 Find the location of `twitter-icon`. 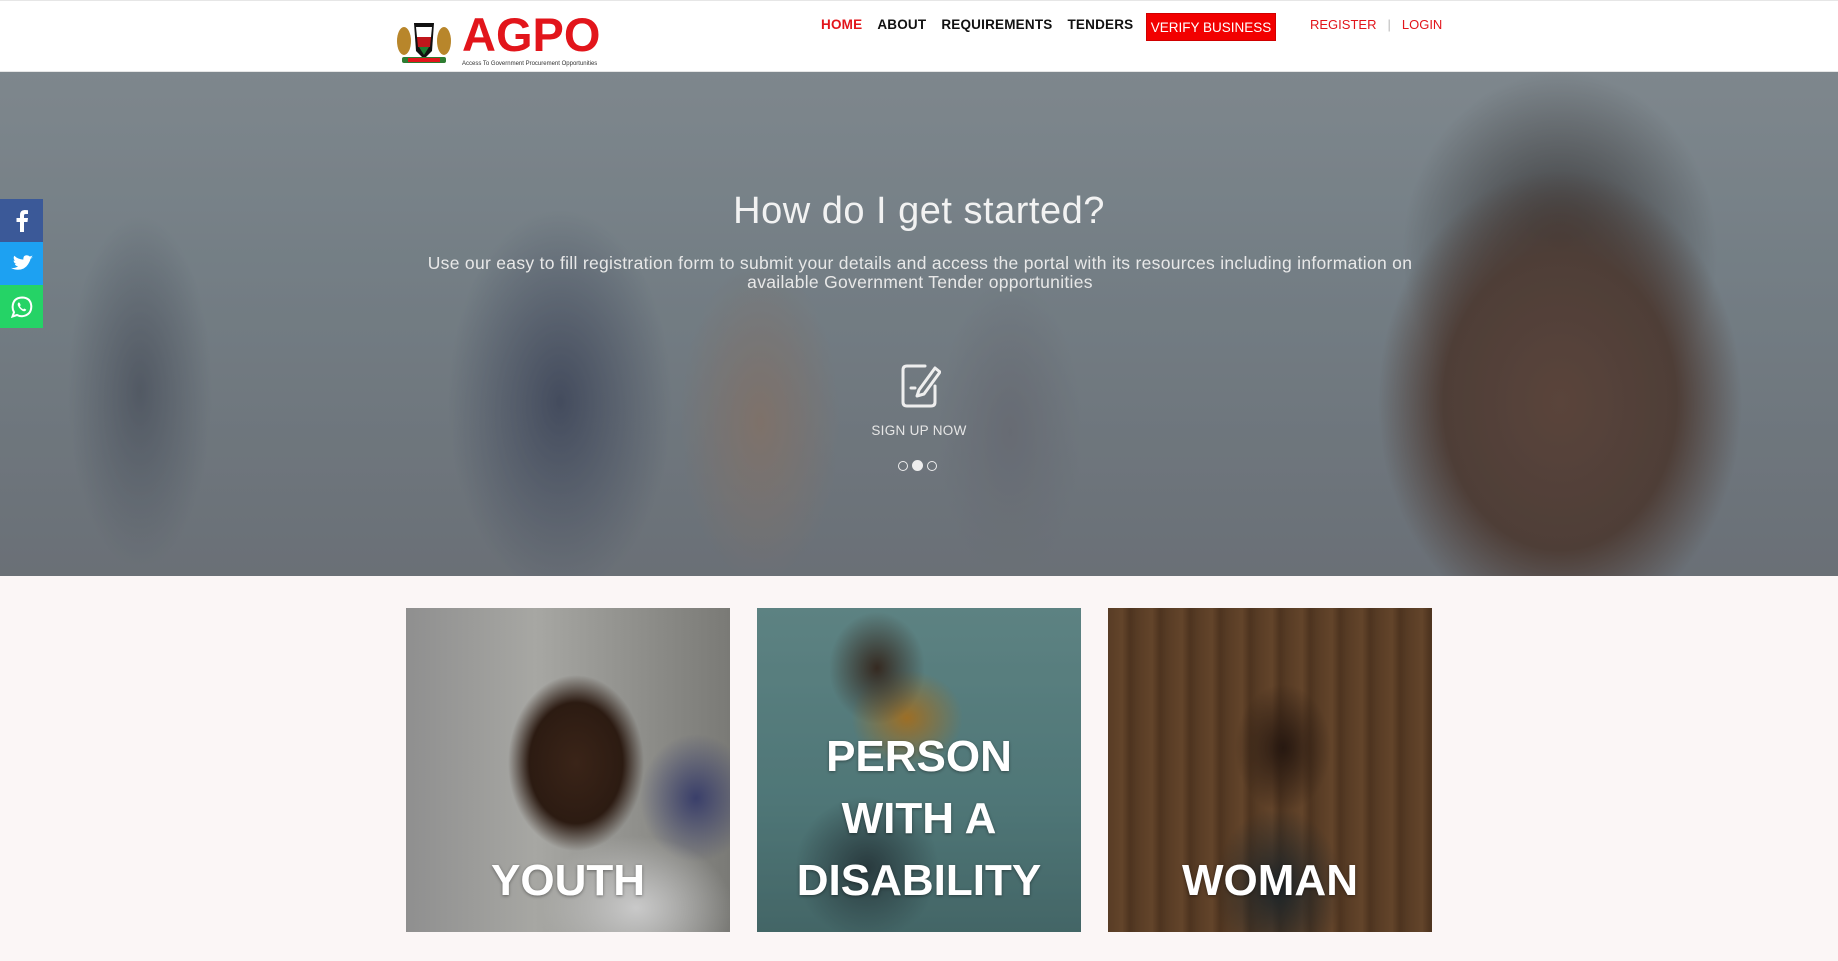

twitter-icon is located at coordinates (21, 262).